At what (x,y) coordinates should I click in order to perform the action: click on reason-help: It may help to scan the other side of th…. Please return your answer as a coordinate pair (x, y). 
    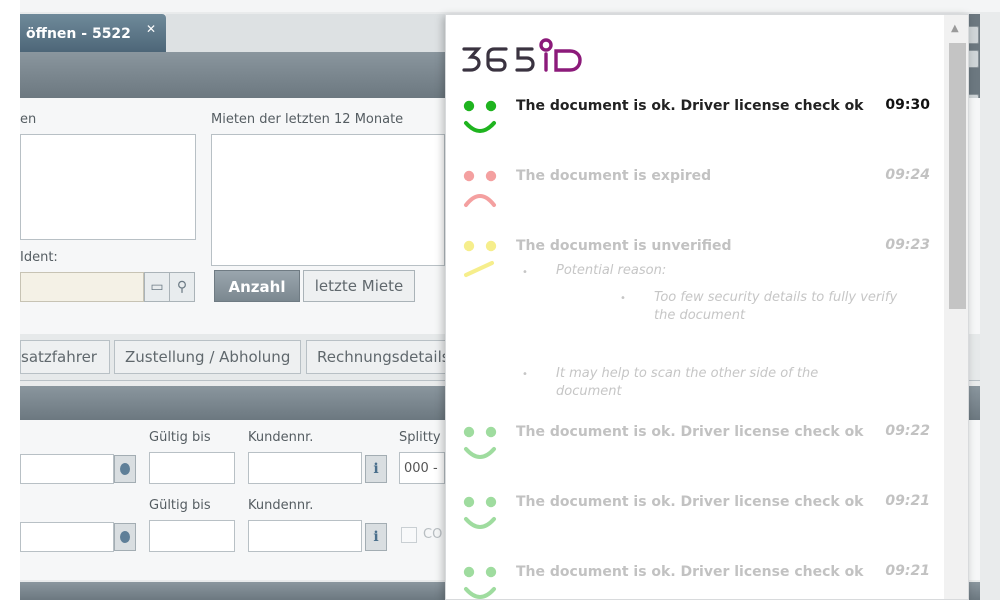
    Looking at the image, I should click on (687, 382).